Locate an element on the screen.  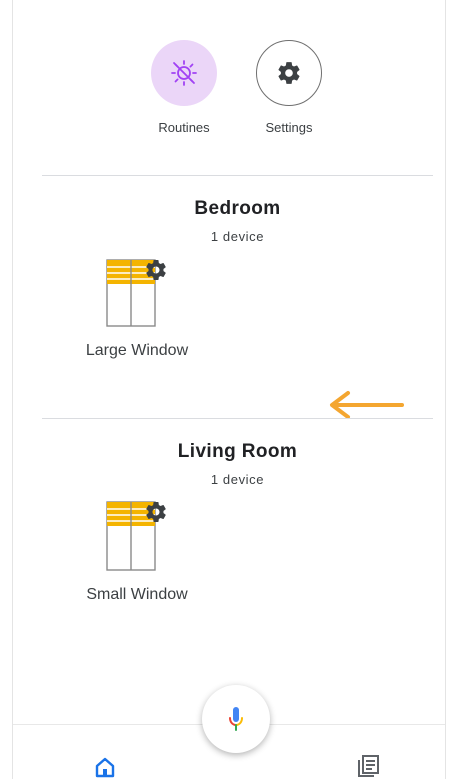
room-title-living-room: Living Room is located at coordinates (237, 451).